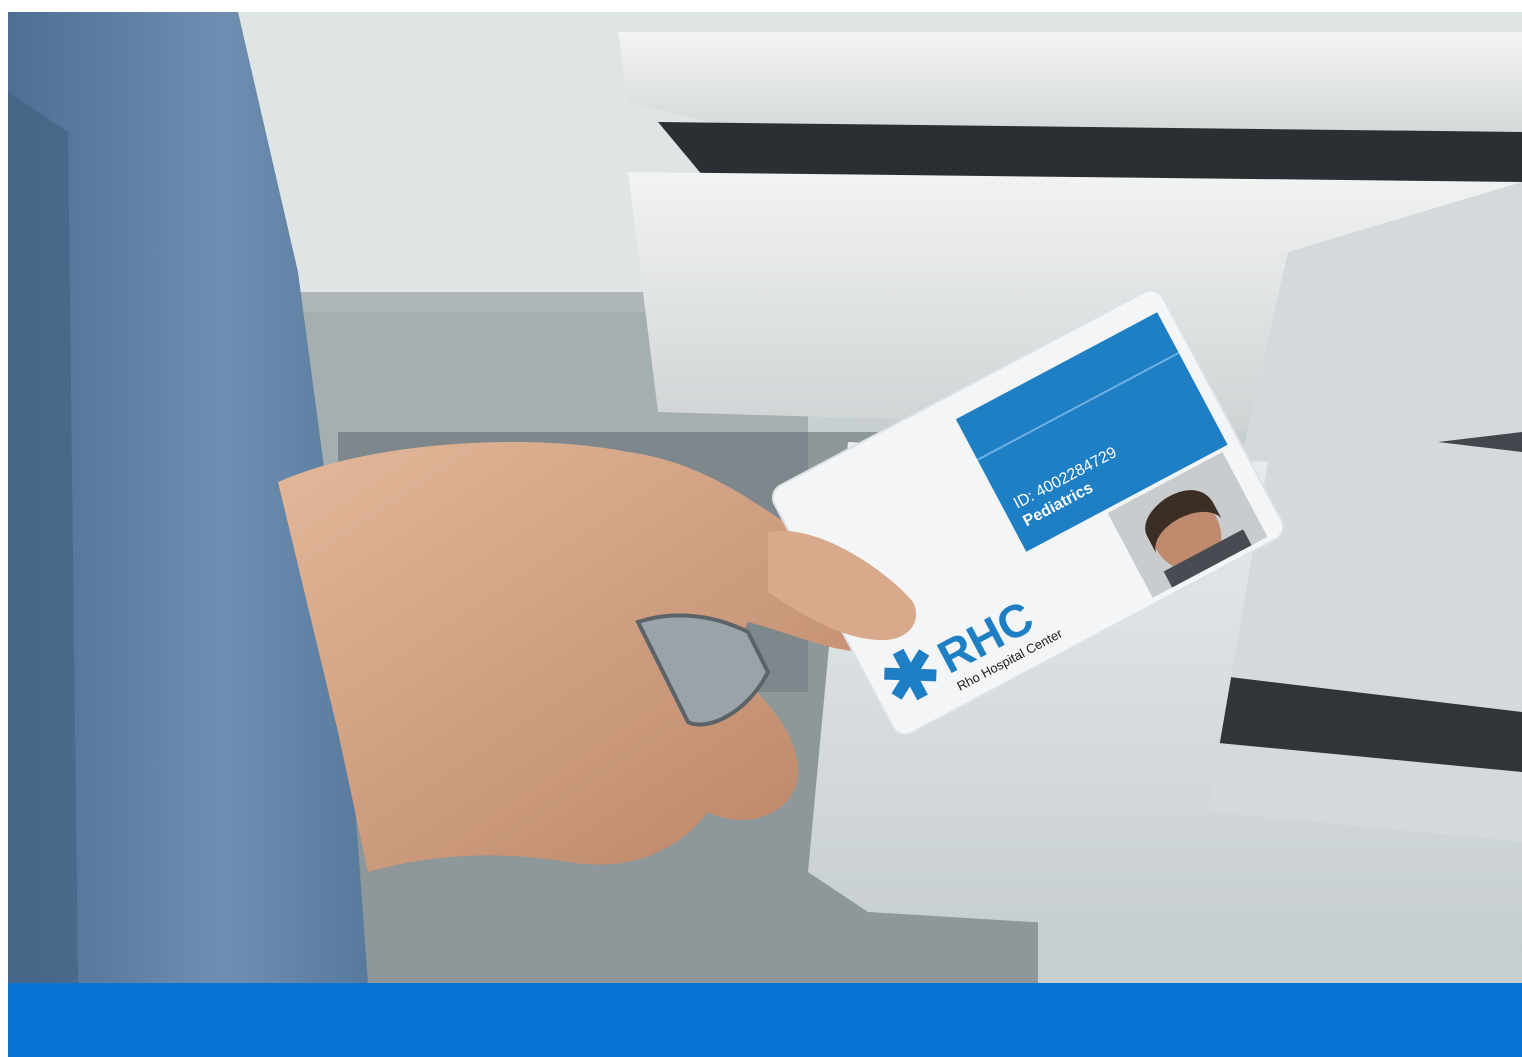 This screenshot has height=1057, width=1522. I want to click on page-margin-left, so click(4, 528).